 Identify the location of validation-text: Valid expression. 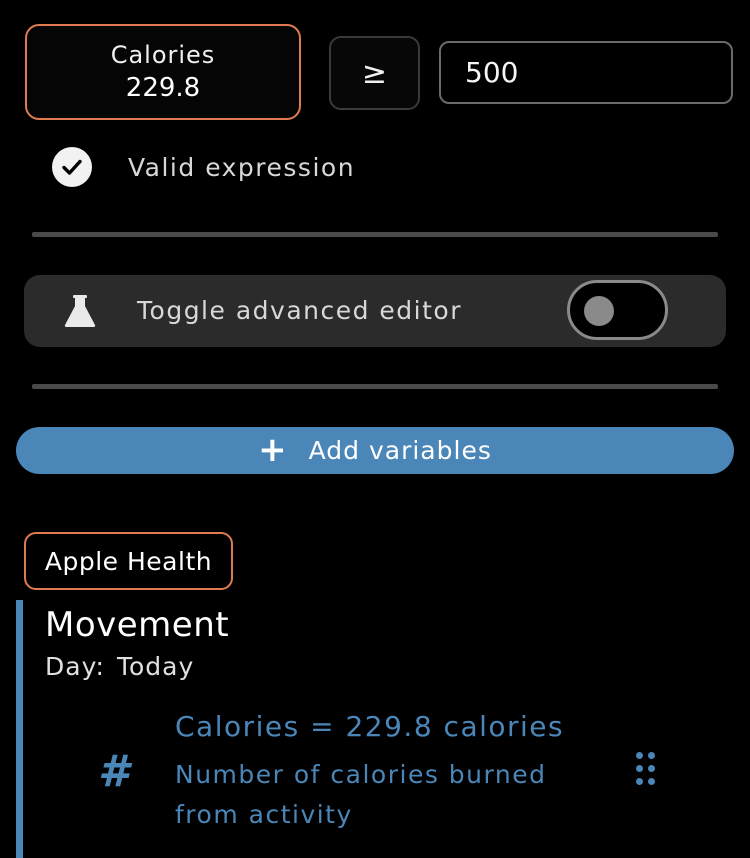
(242, 167).